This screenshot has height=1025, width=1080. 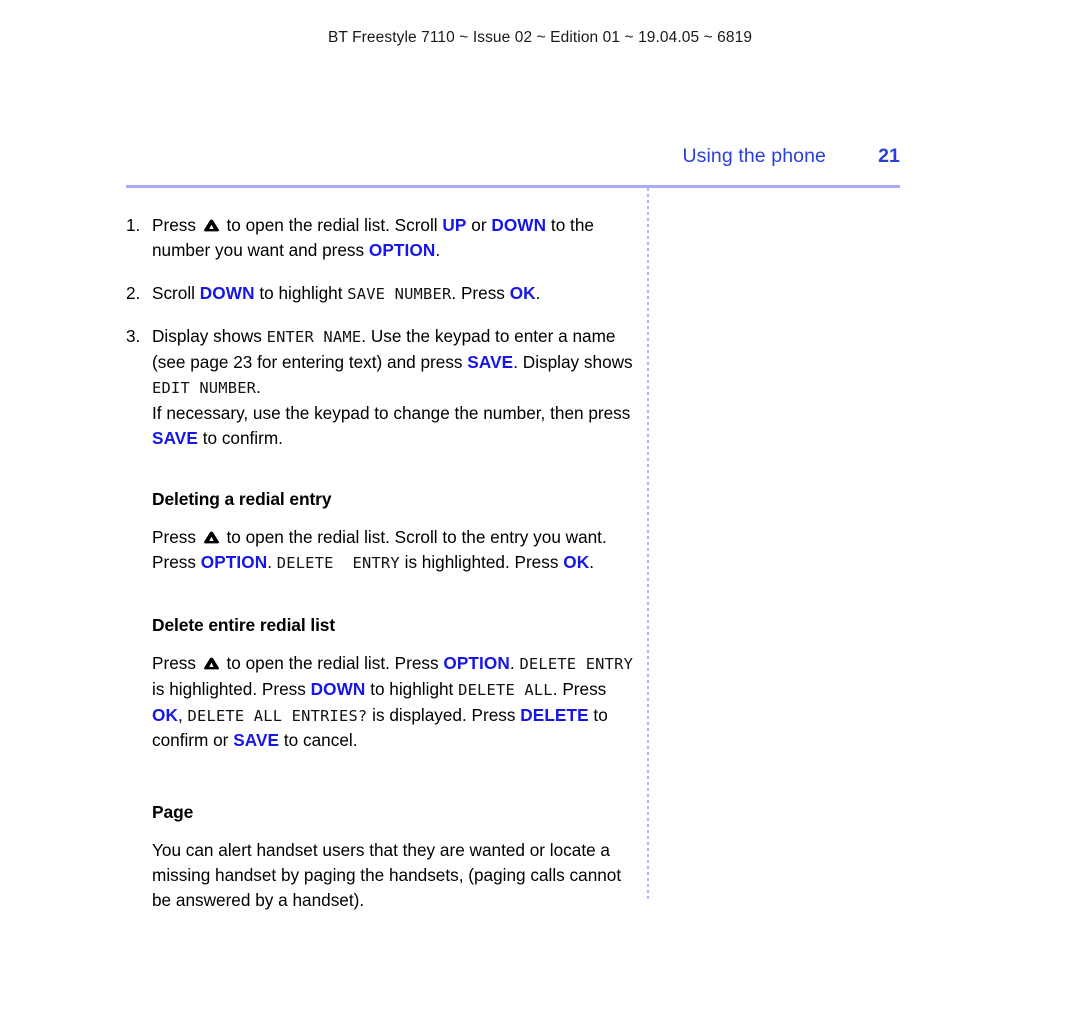 What do you see at coordinates (444, 714) in the screenshot?
I see `body-text-run: is displayed. Press` at bounding box center [444, 714].